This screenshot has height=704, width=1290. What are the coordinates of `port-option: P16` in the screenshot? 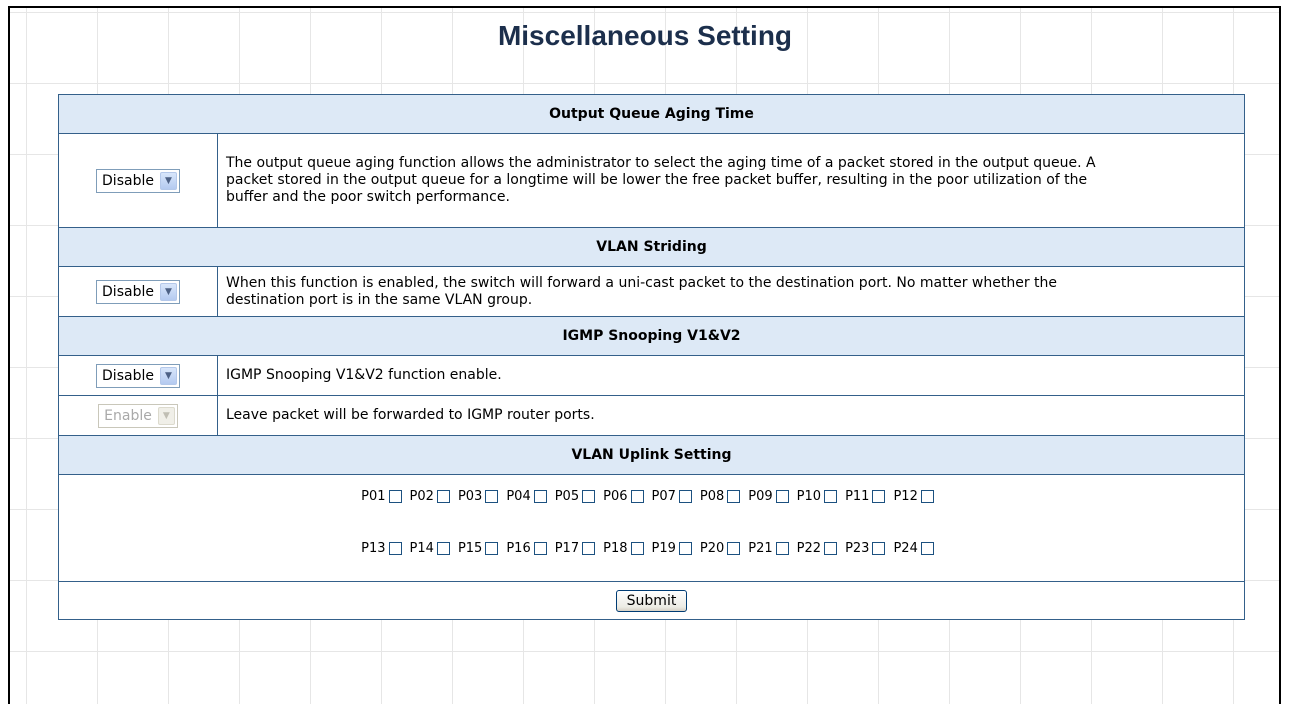 It's located at (526, 548).